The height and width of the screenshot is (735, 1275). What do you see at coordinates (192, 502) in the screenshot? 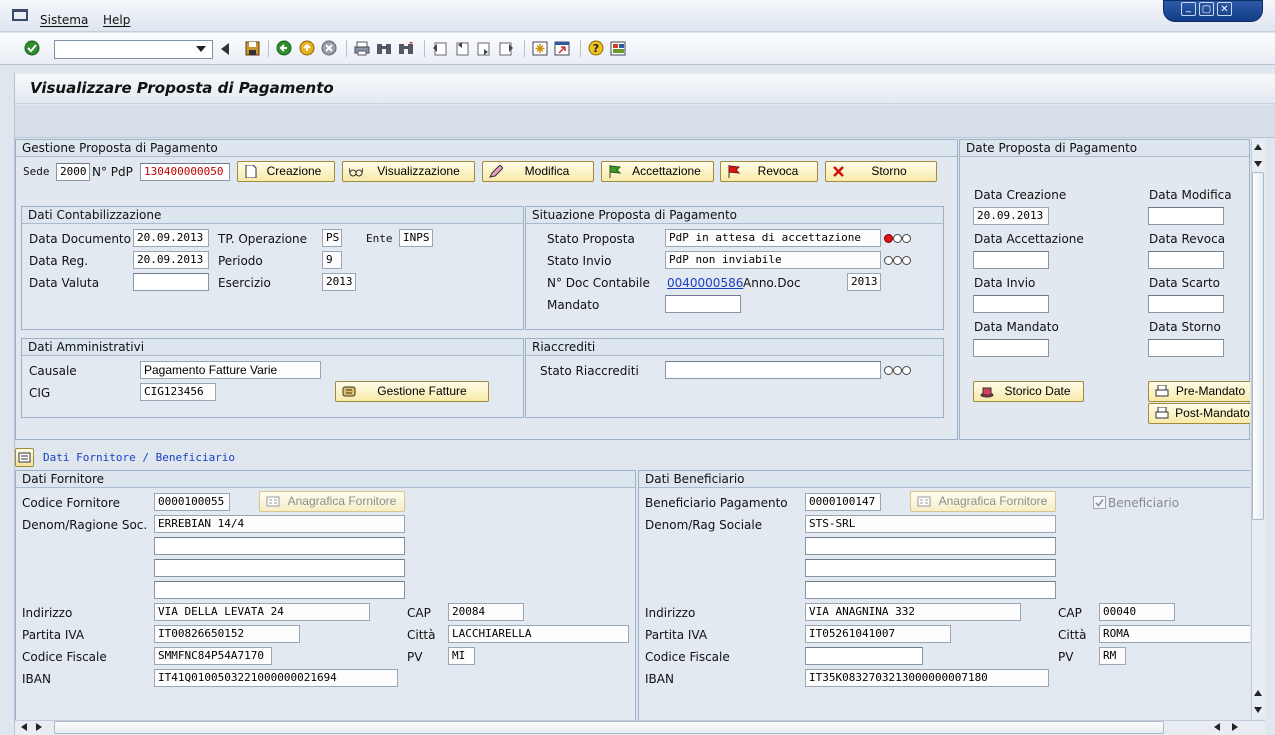
I see `codice-fornitore-field: 0000100055` at bounding box center [192, 502].